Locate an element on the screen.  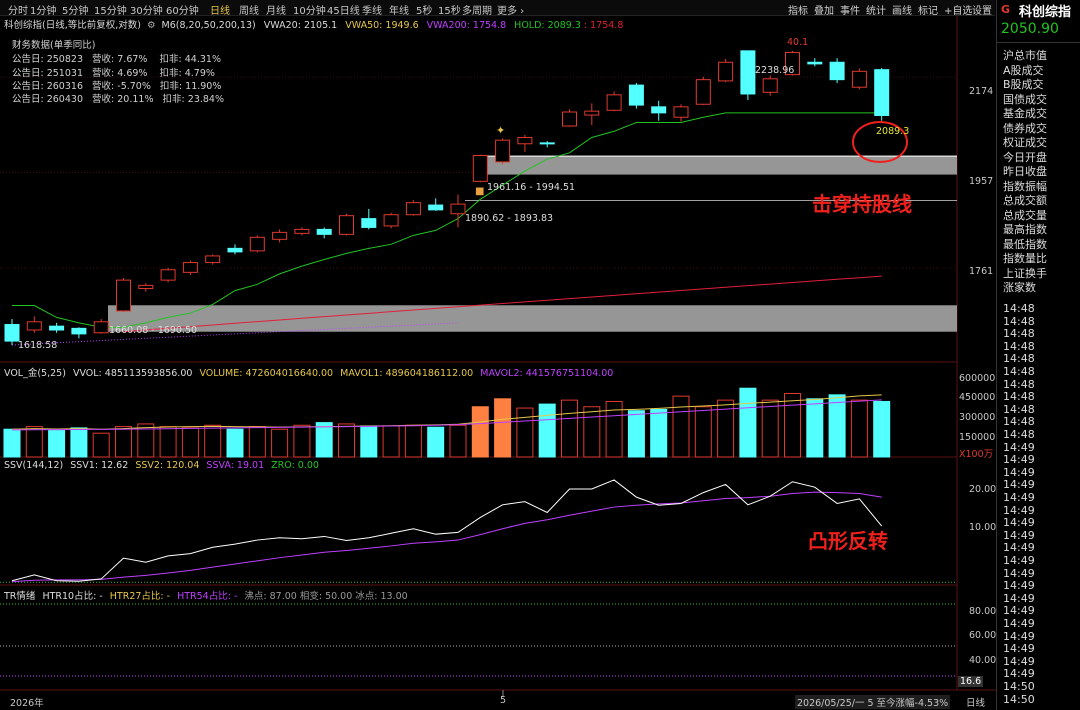
ssv-axis-20: 20.00 is located at coordinates (983, 489).